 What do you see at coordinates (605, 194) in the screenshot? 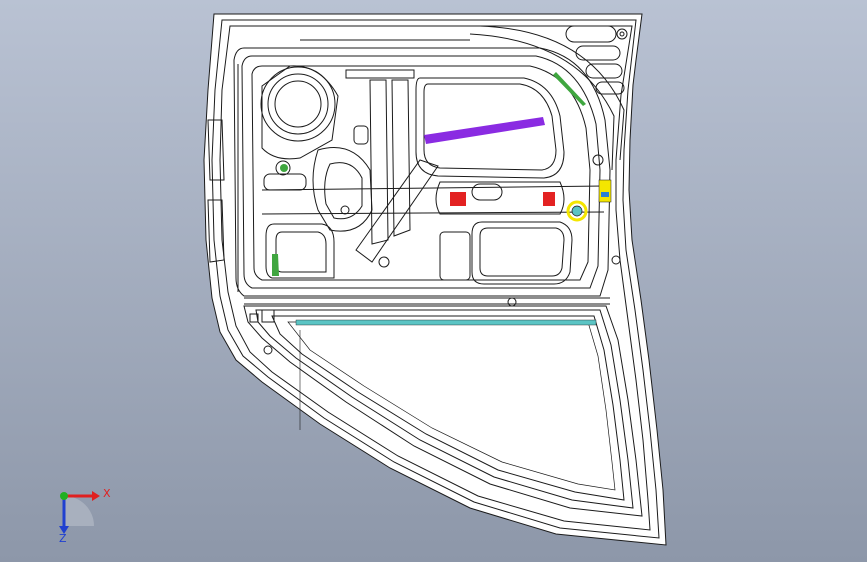
I see `blue-clip-marker` at bounding box center [605, 194].